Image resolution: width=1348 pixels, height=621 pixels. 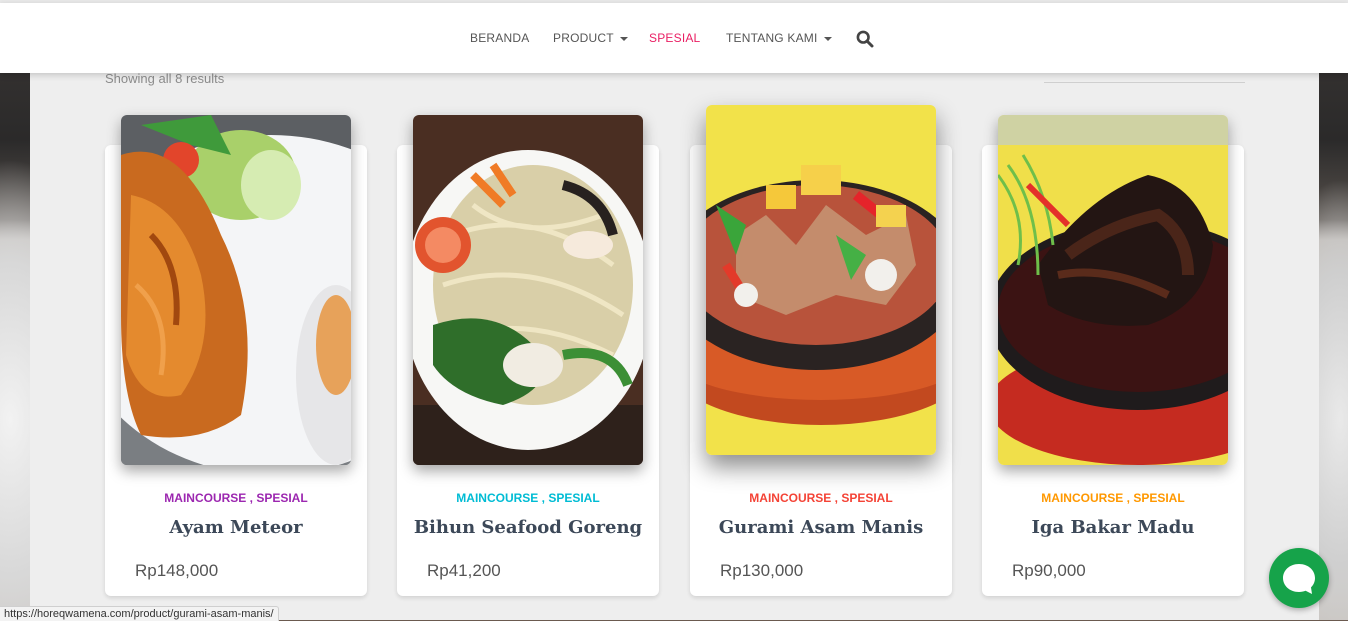 I want to click on product-price: Rp148,000, so click(x=177, y=570).